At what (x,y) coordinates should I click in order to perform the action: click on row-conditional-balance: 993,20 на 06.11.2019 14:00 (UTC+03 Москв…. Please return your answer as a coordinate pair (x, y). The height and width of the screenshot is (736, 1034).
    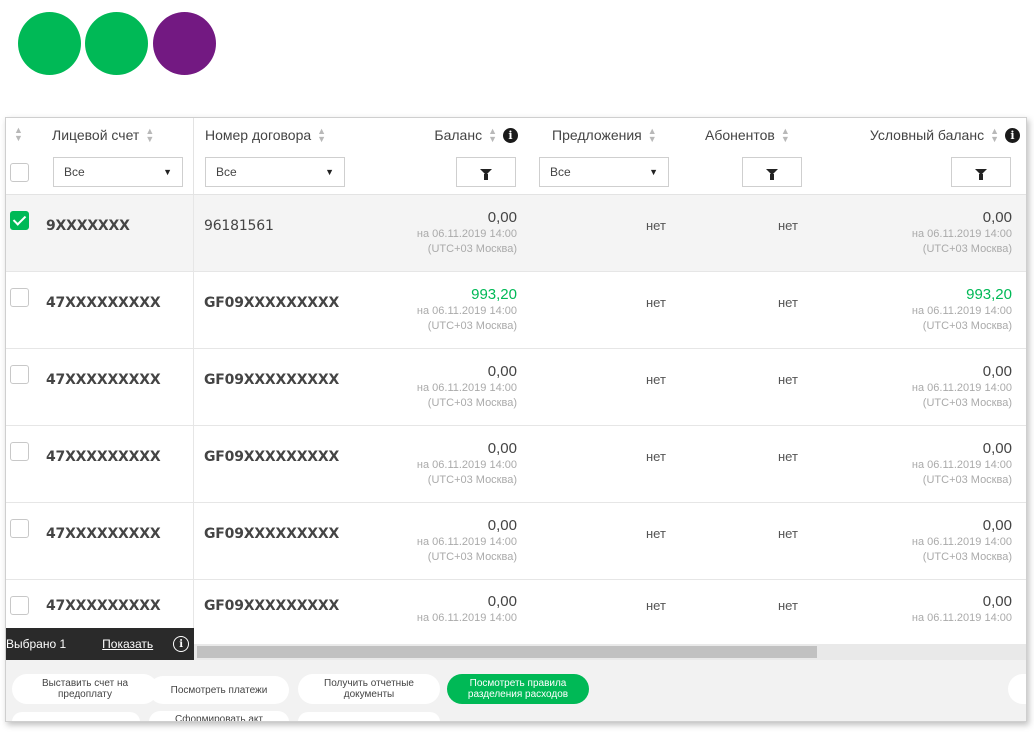
    Looking at the image, I should click on (962, 309).